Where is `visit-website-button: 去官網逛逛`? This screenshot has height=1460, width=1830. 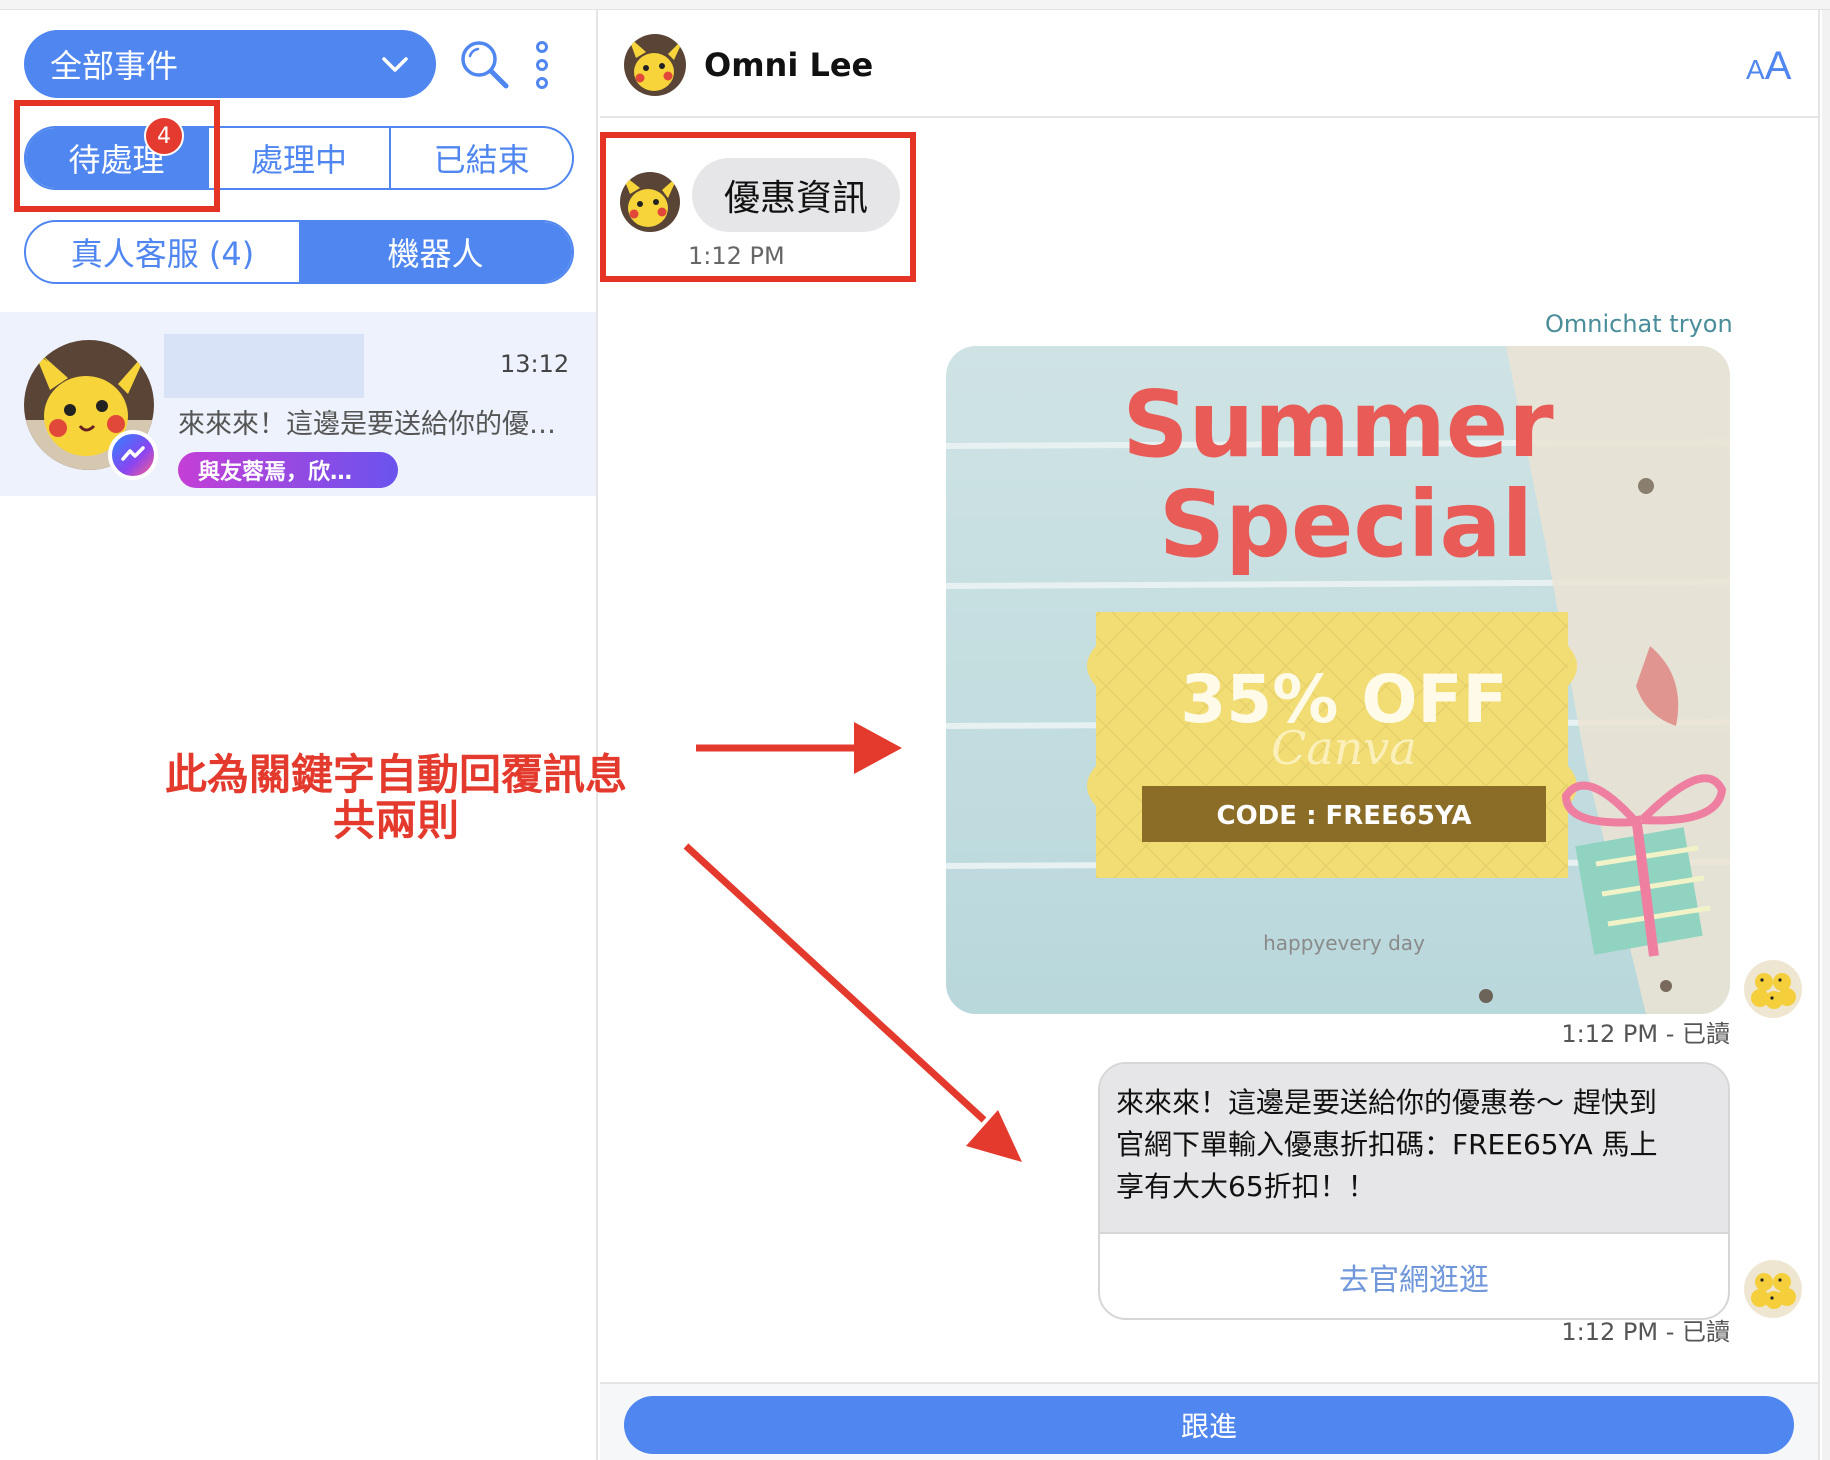
visit-website-button: 去官網逛逛 is located at coordinates (1414, 1275).